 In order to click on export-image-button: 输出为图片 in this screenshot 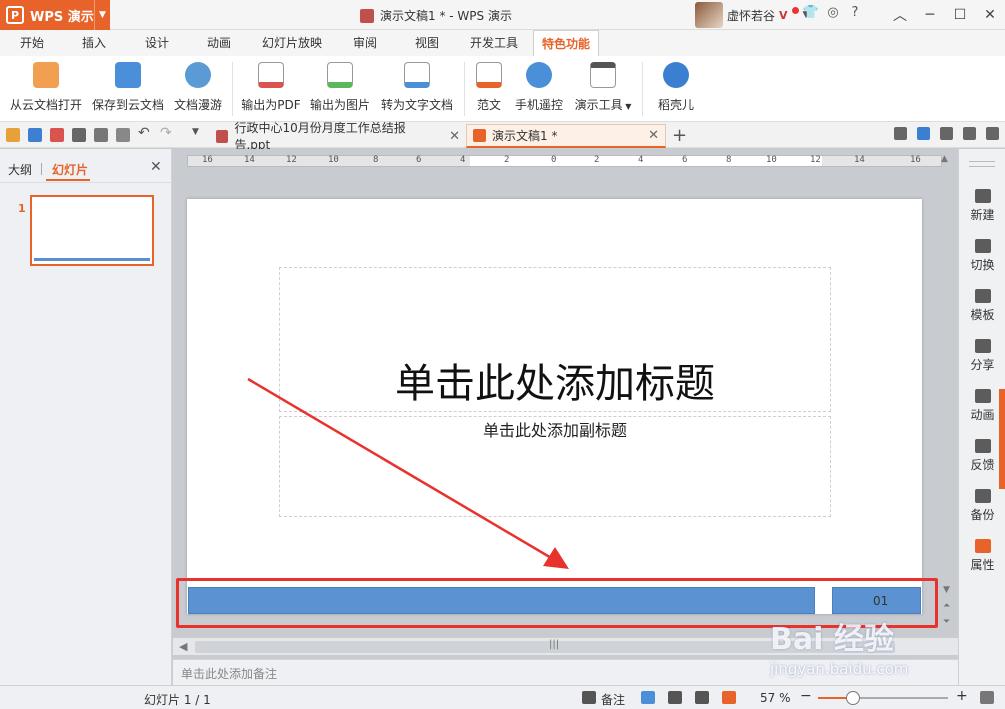, I will do `click(340, 87)`.